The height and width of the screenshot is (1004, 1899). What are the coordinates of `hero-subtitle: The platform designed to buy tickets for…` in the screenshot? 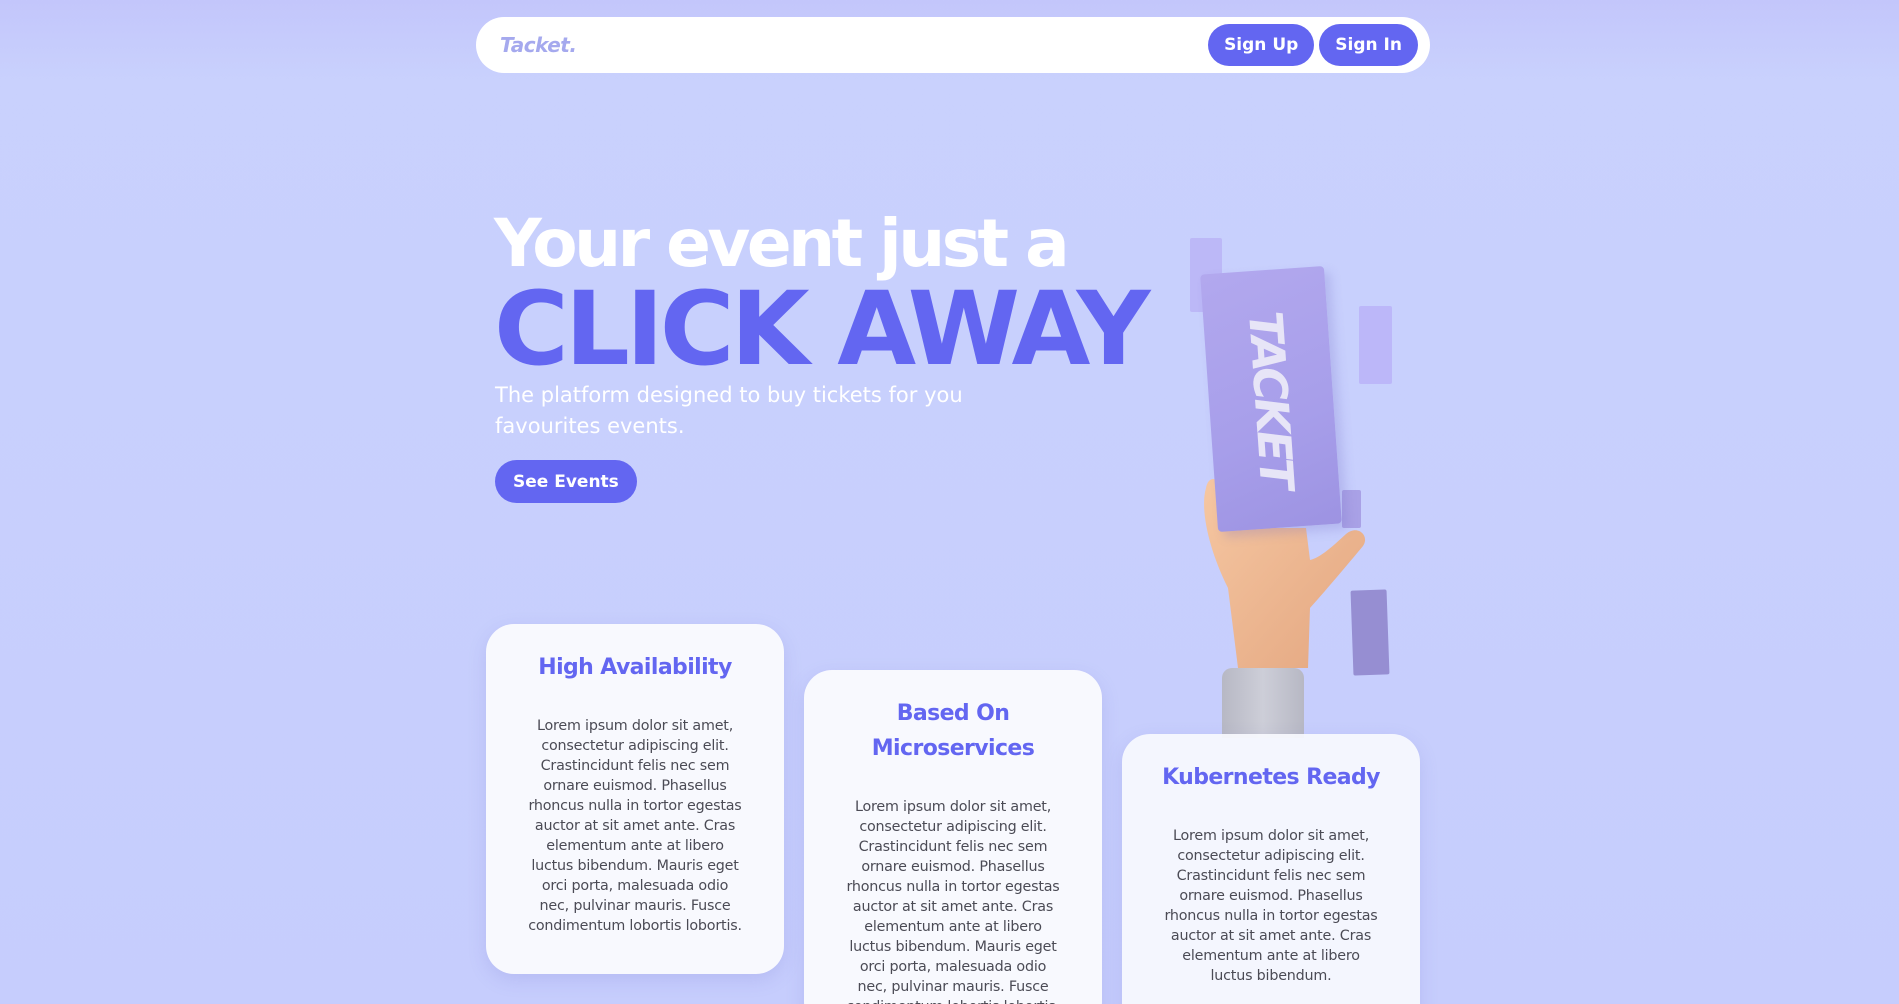 It's located at (729, 410).